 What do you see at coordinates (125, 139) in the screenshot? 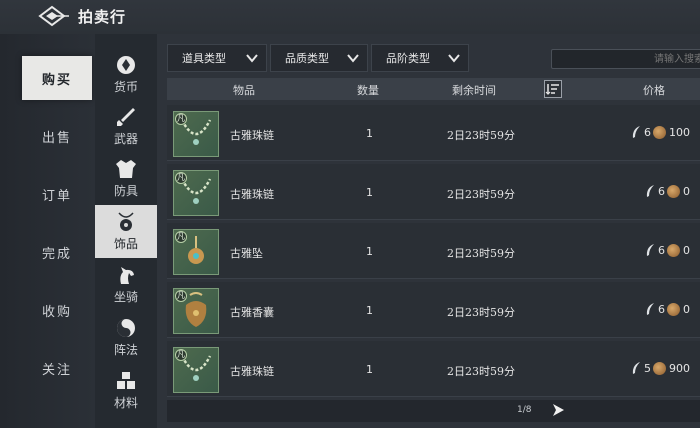
I see `category-label: 武器` at bounding box center [125, 139].